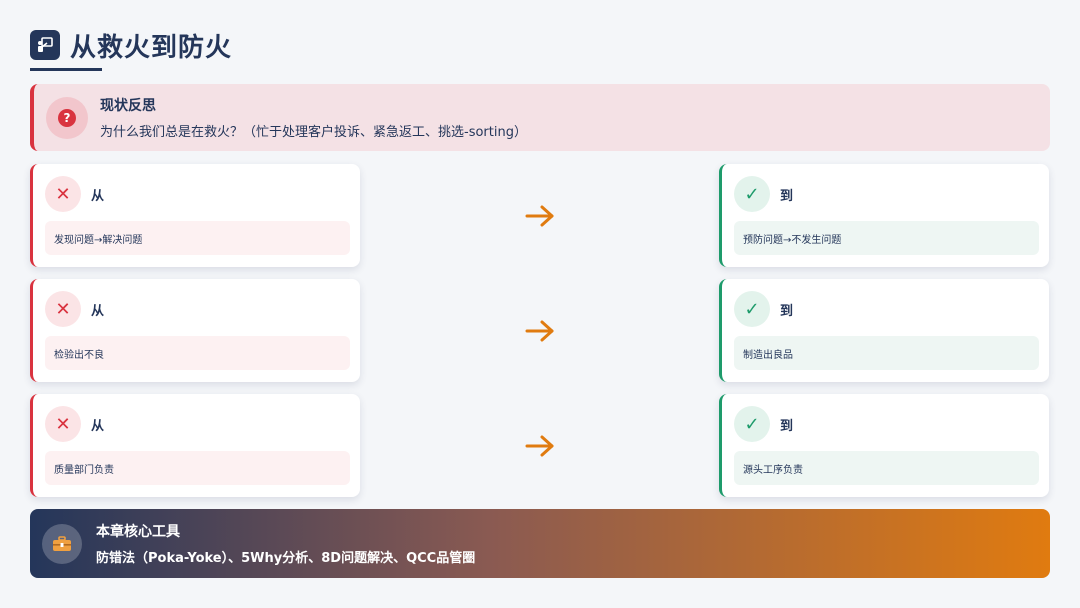 The height and width of the screenshot is (608, 1080). I want to click on toolbox-icon, so click(62, 543).